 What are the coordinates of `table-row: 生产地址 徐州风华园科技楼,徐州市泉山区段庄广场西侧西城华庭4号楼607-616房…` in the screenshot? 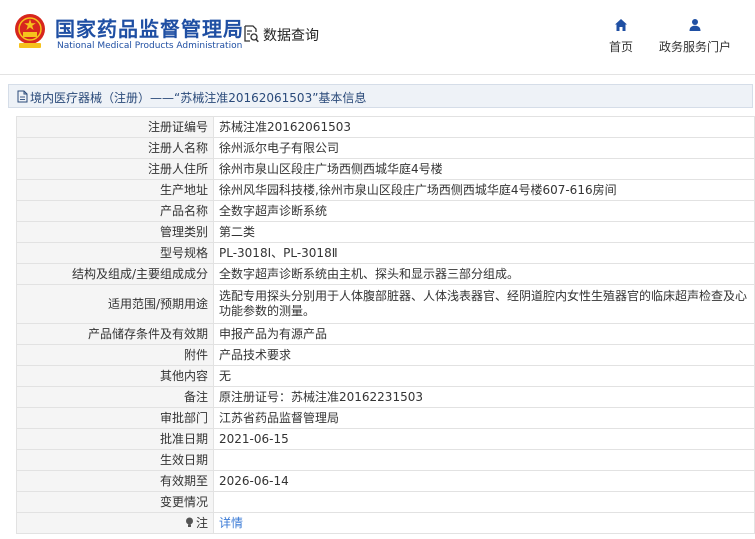 It's located at (385, 190).